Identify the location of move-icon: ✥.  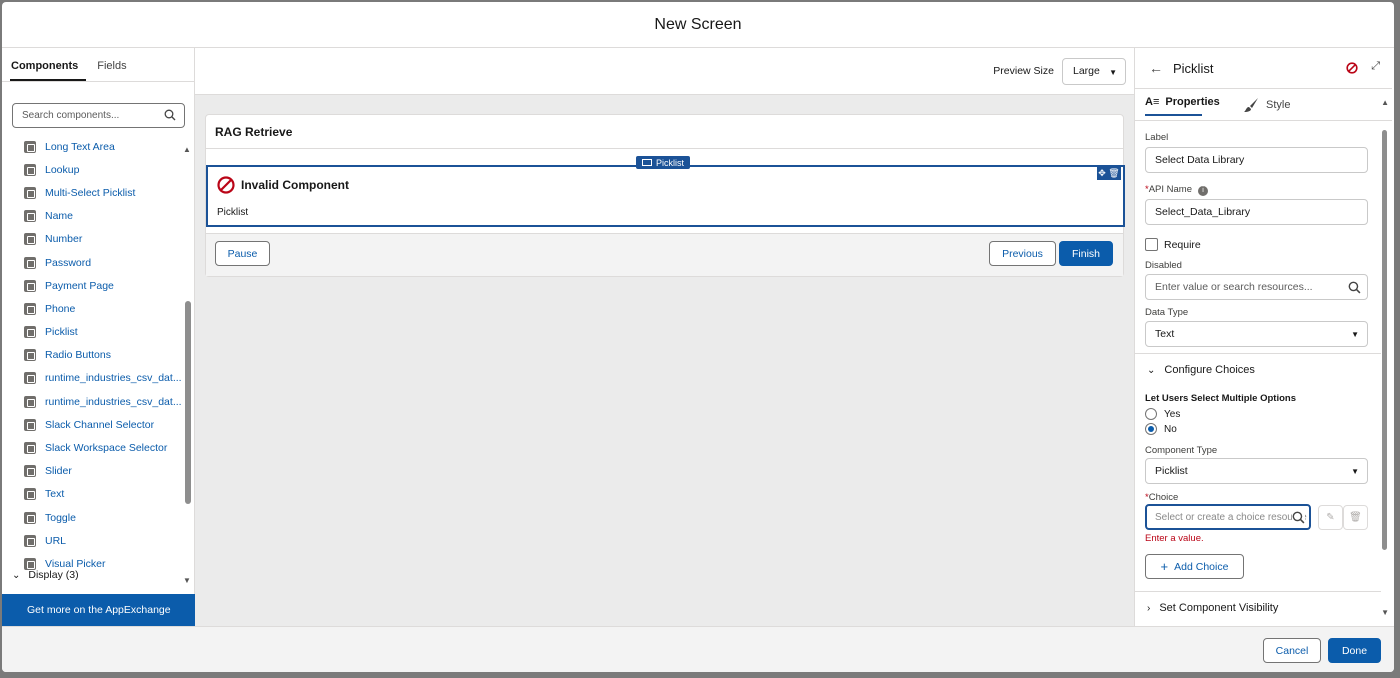
(1102, 173).